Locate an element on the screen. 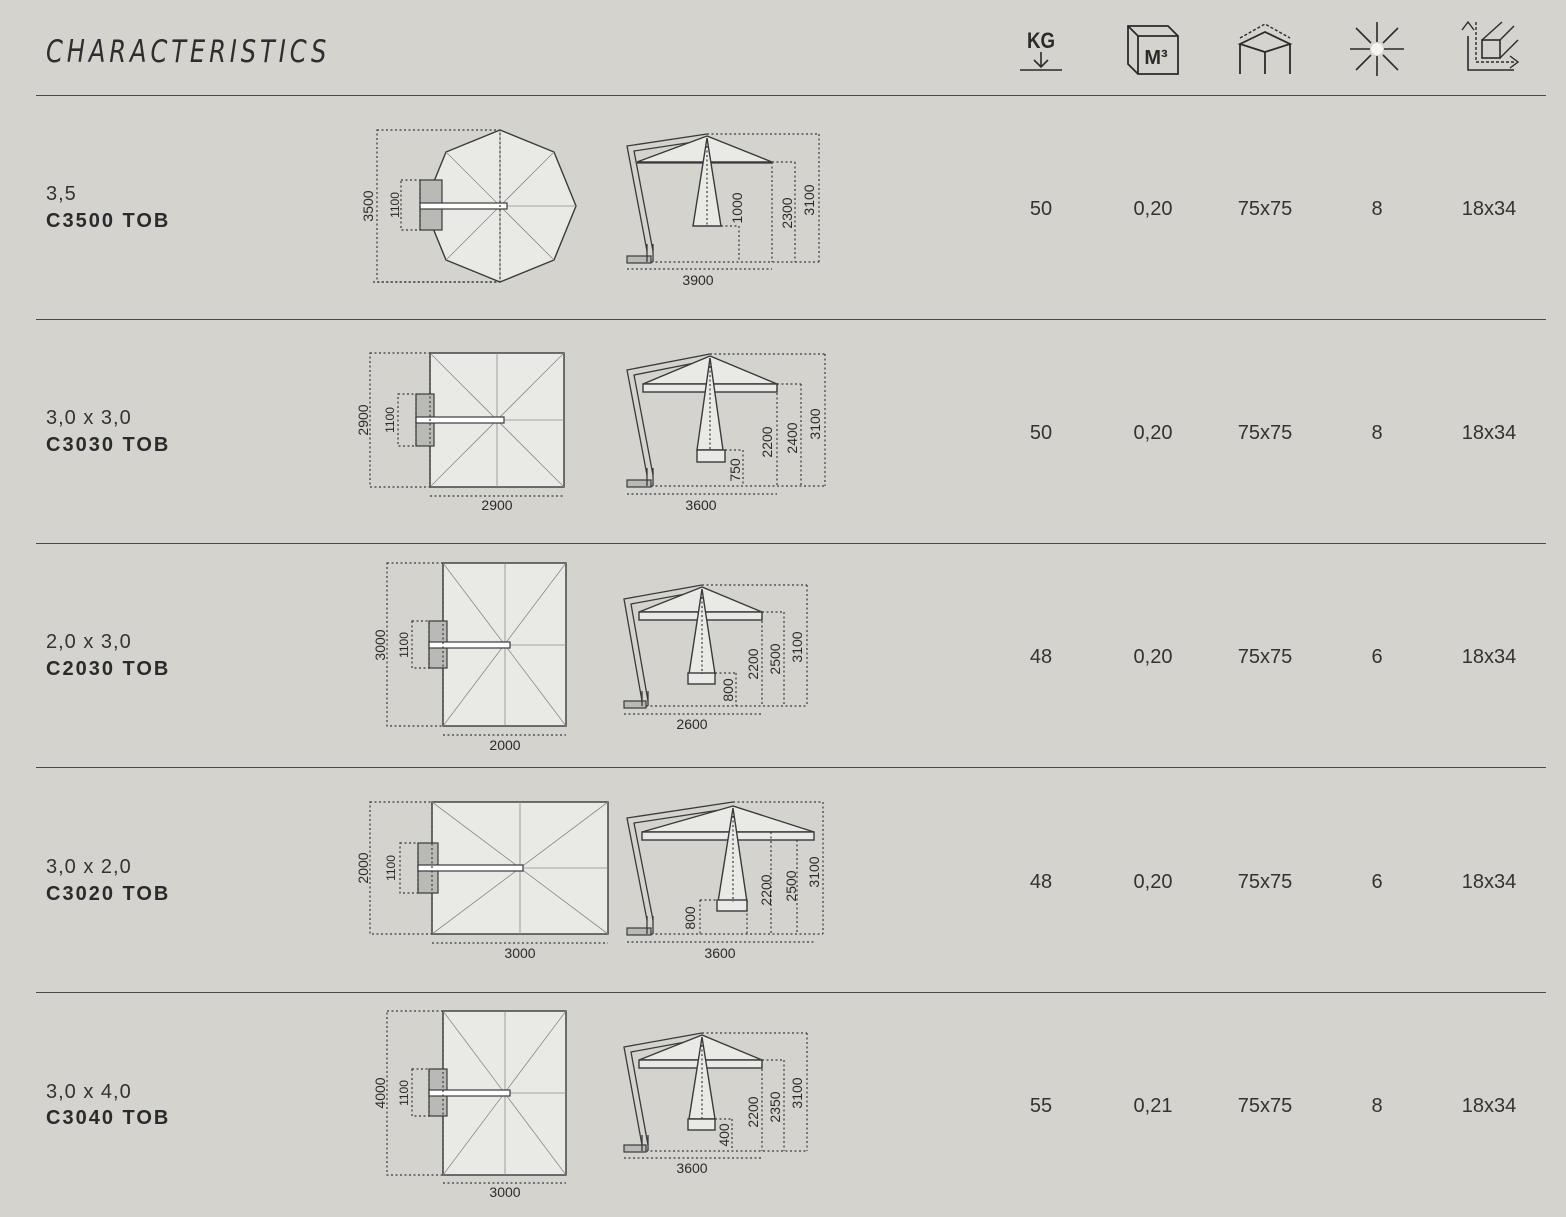  weight-kg-icon: KG is located at coordinates (1041, 50).